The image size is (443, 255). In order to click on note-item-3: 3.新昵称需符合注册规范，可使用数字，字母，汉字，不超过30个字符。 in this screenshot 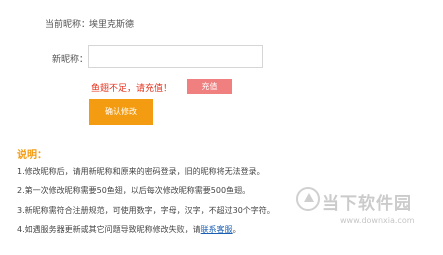, I will do `click(146, 210)`.